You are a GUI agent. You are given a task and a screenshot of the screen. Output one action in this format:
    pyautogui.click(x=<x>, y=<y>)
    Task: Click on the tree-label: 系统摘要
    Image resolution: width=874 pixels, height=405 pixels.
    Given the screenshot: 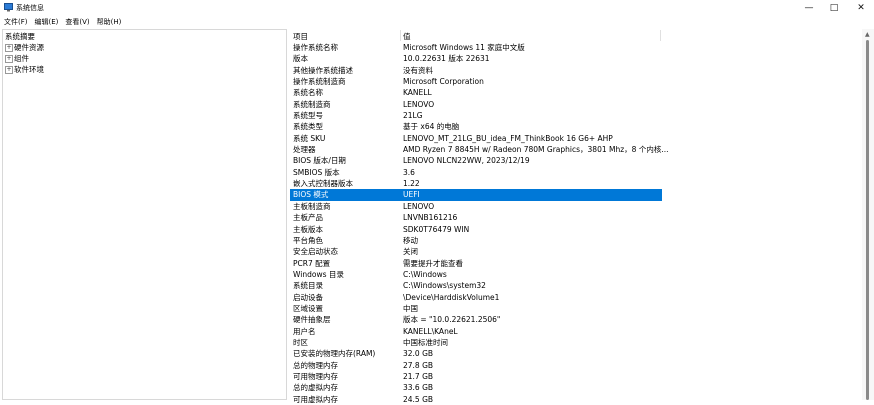 What is the action you would take?
    pyautogui.click(x=20, y=36)
    